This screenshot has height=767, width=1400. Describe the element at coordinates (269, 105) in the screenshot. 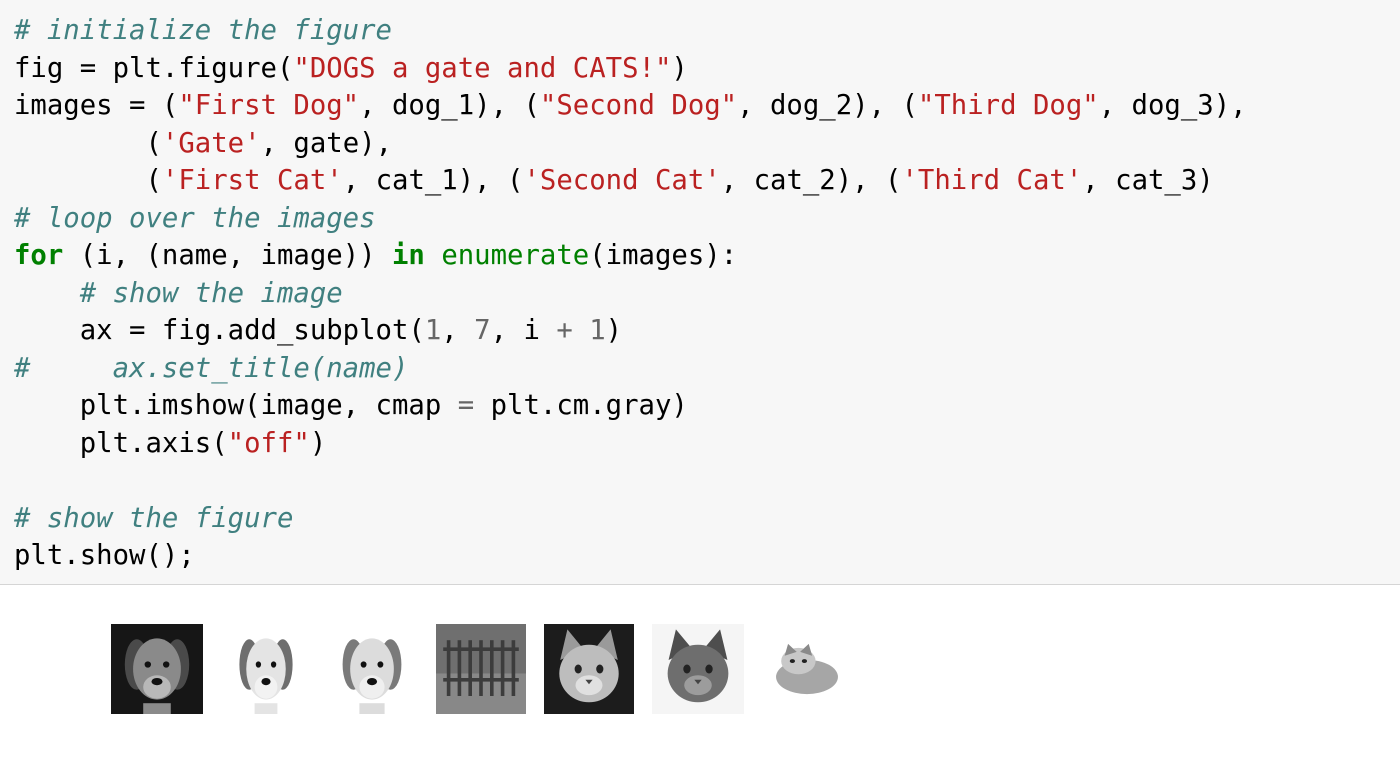

I see `code-token: "First Dog"` at that location.